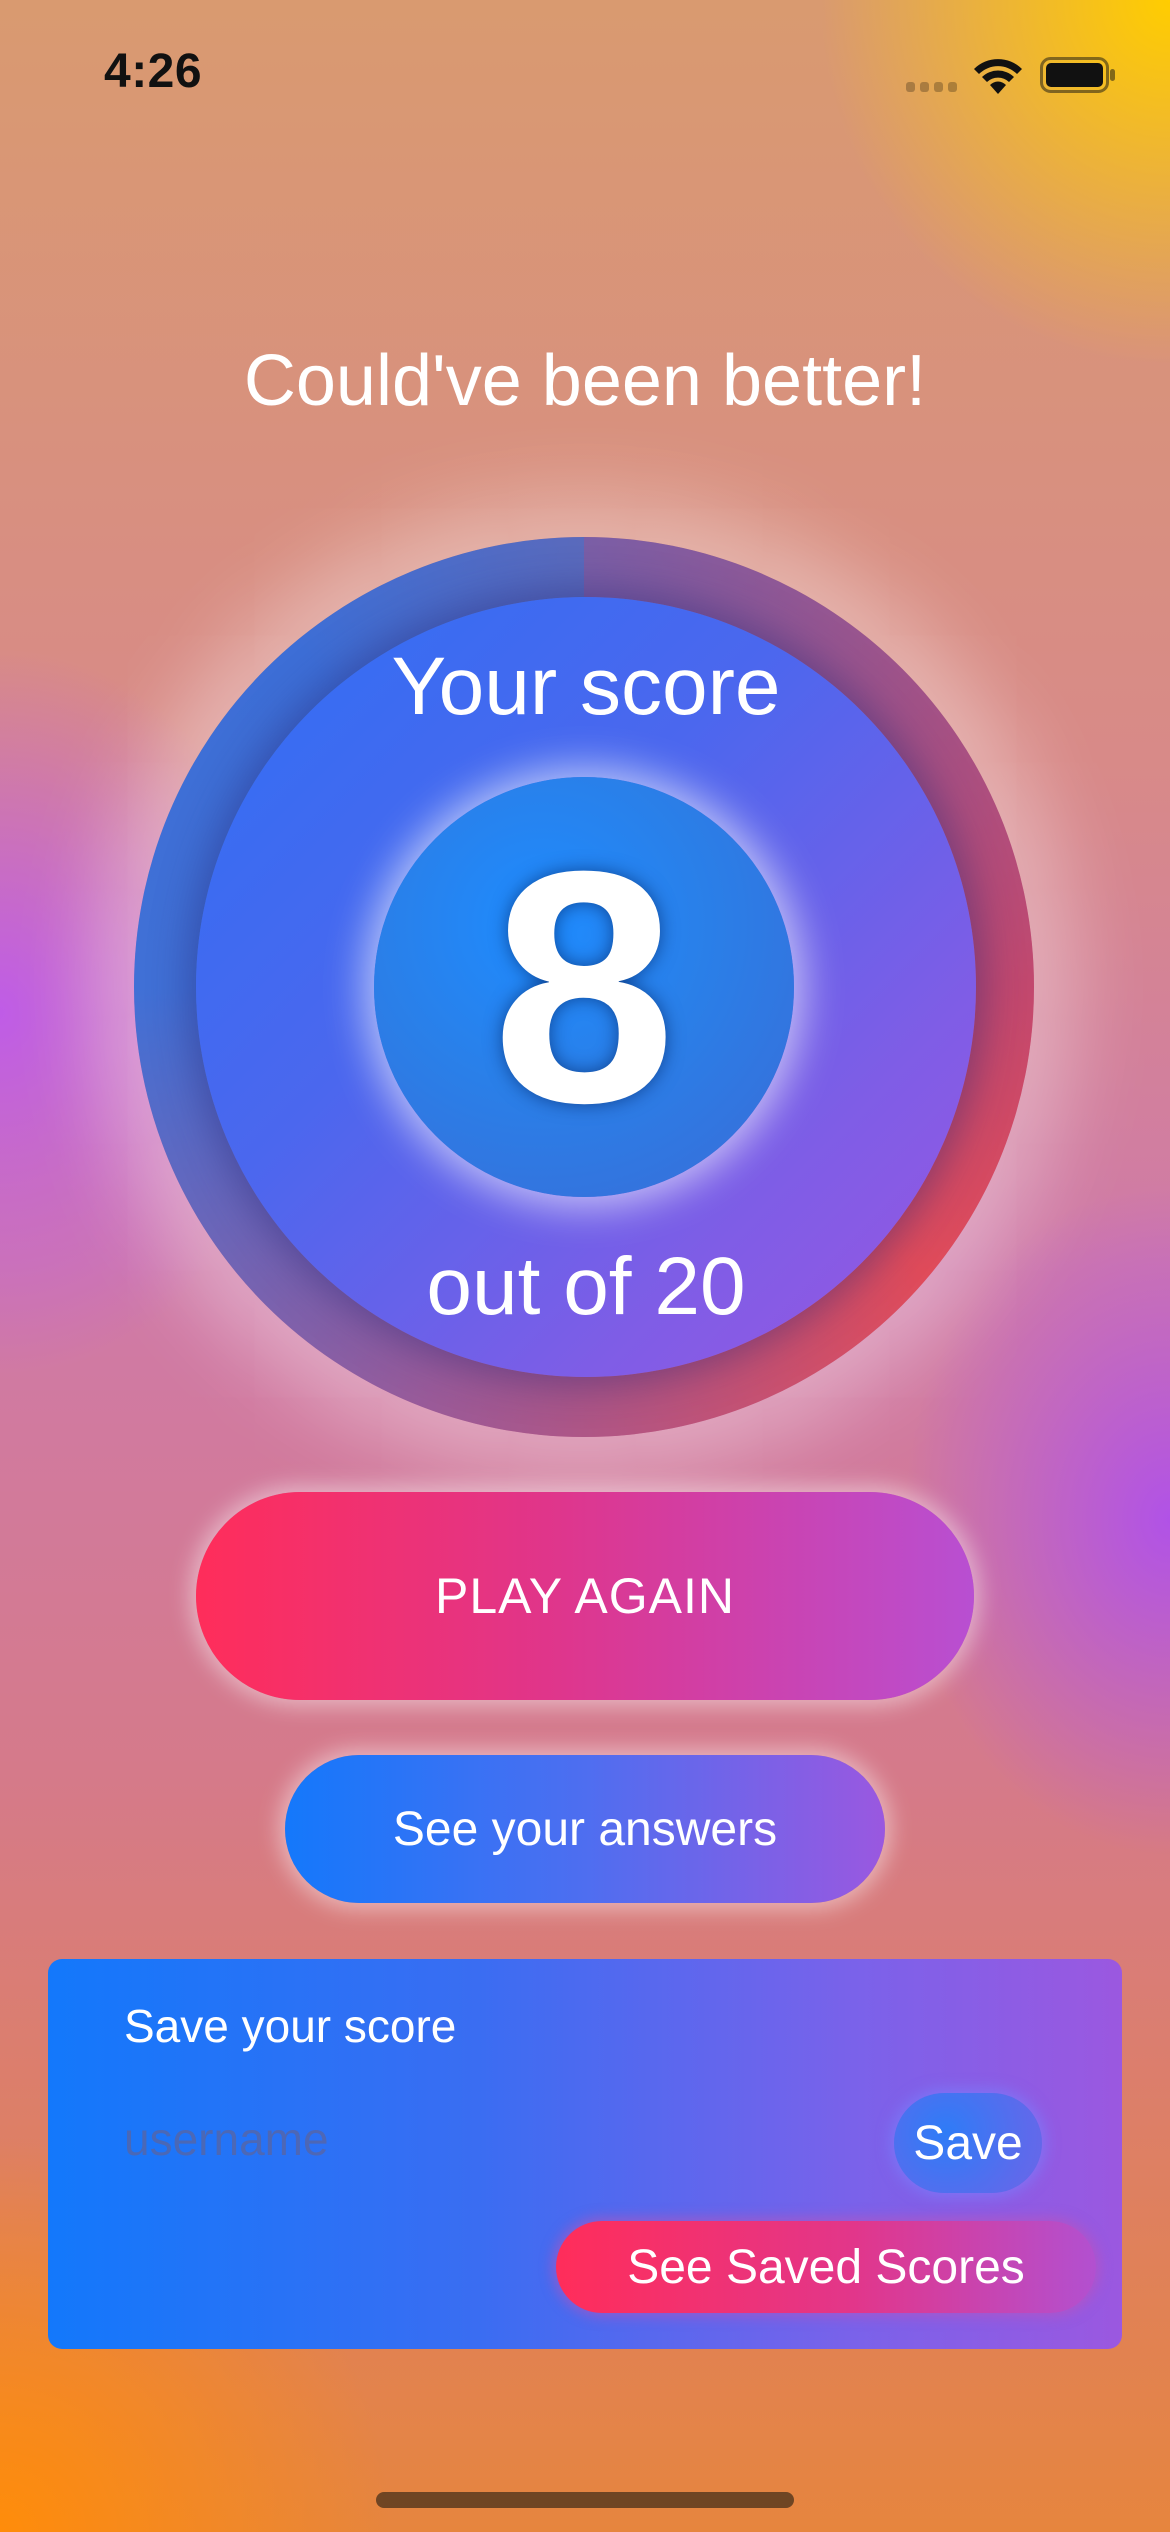 The height and width of the screenshot is (2532, 1170). Describe the element at coordinates (585, 1596) in the screenshot. I see `play-again-button: PLAY AGAIN` at that location.